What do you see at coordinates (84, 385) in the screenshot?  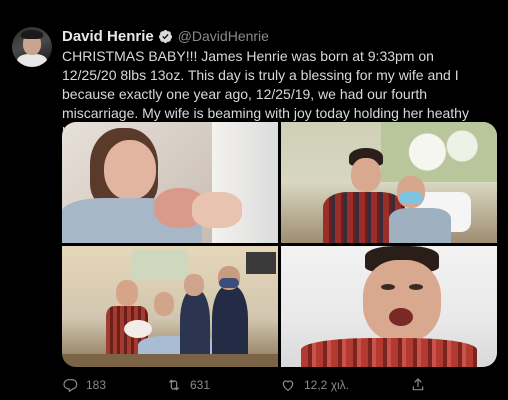 I see `reply-button: 183` at bounding box center [84, 385].